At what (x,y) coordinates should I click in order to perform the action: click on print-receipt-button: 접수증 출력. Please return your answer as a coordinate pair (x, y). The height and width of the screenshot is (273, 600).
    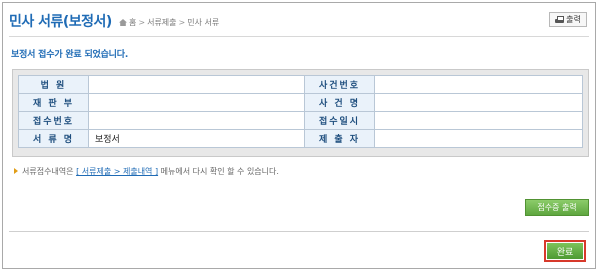
    Looking at the image, I should click on (557, 207).